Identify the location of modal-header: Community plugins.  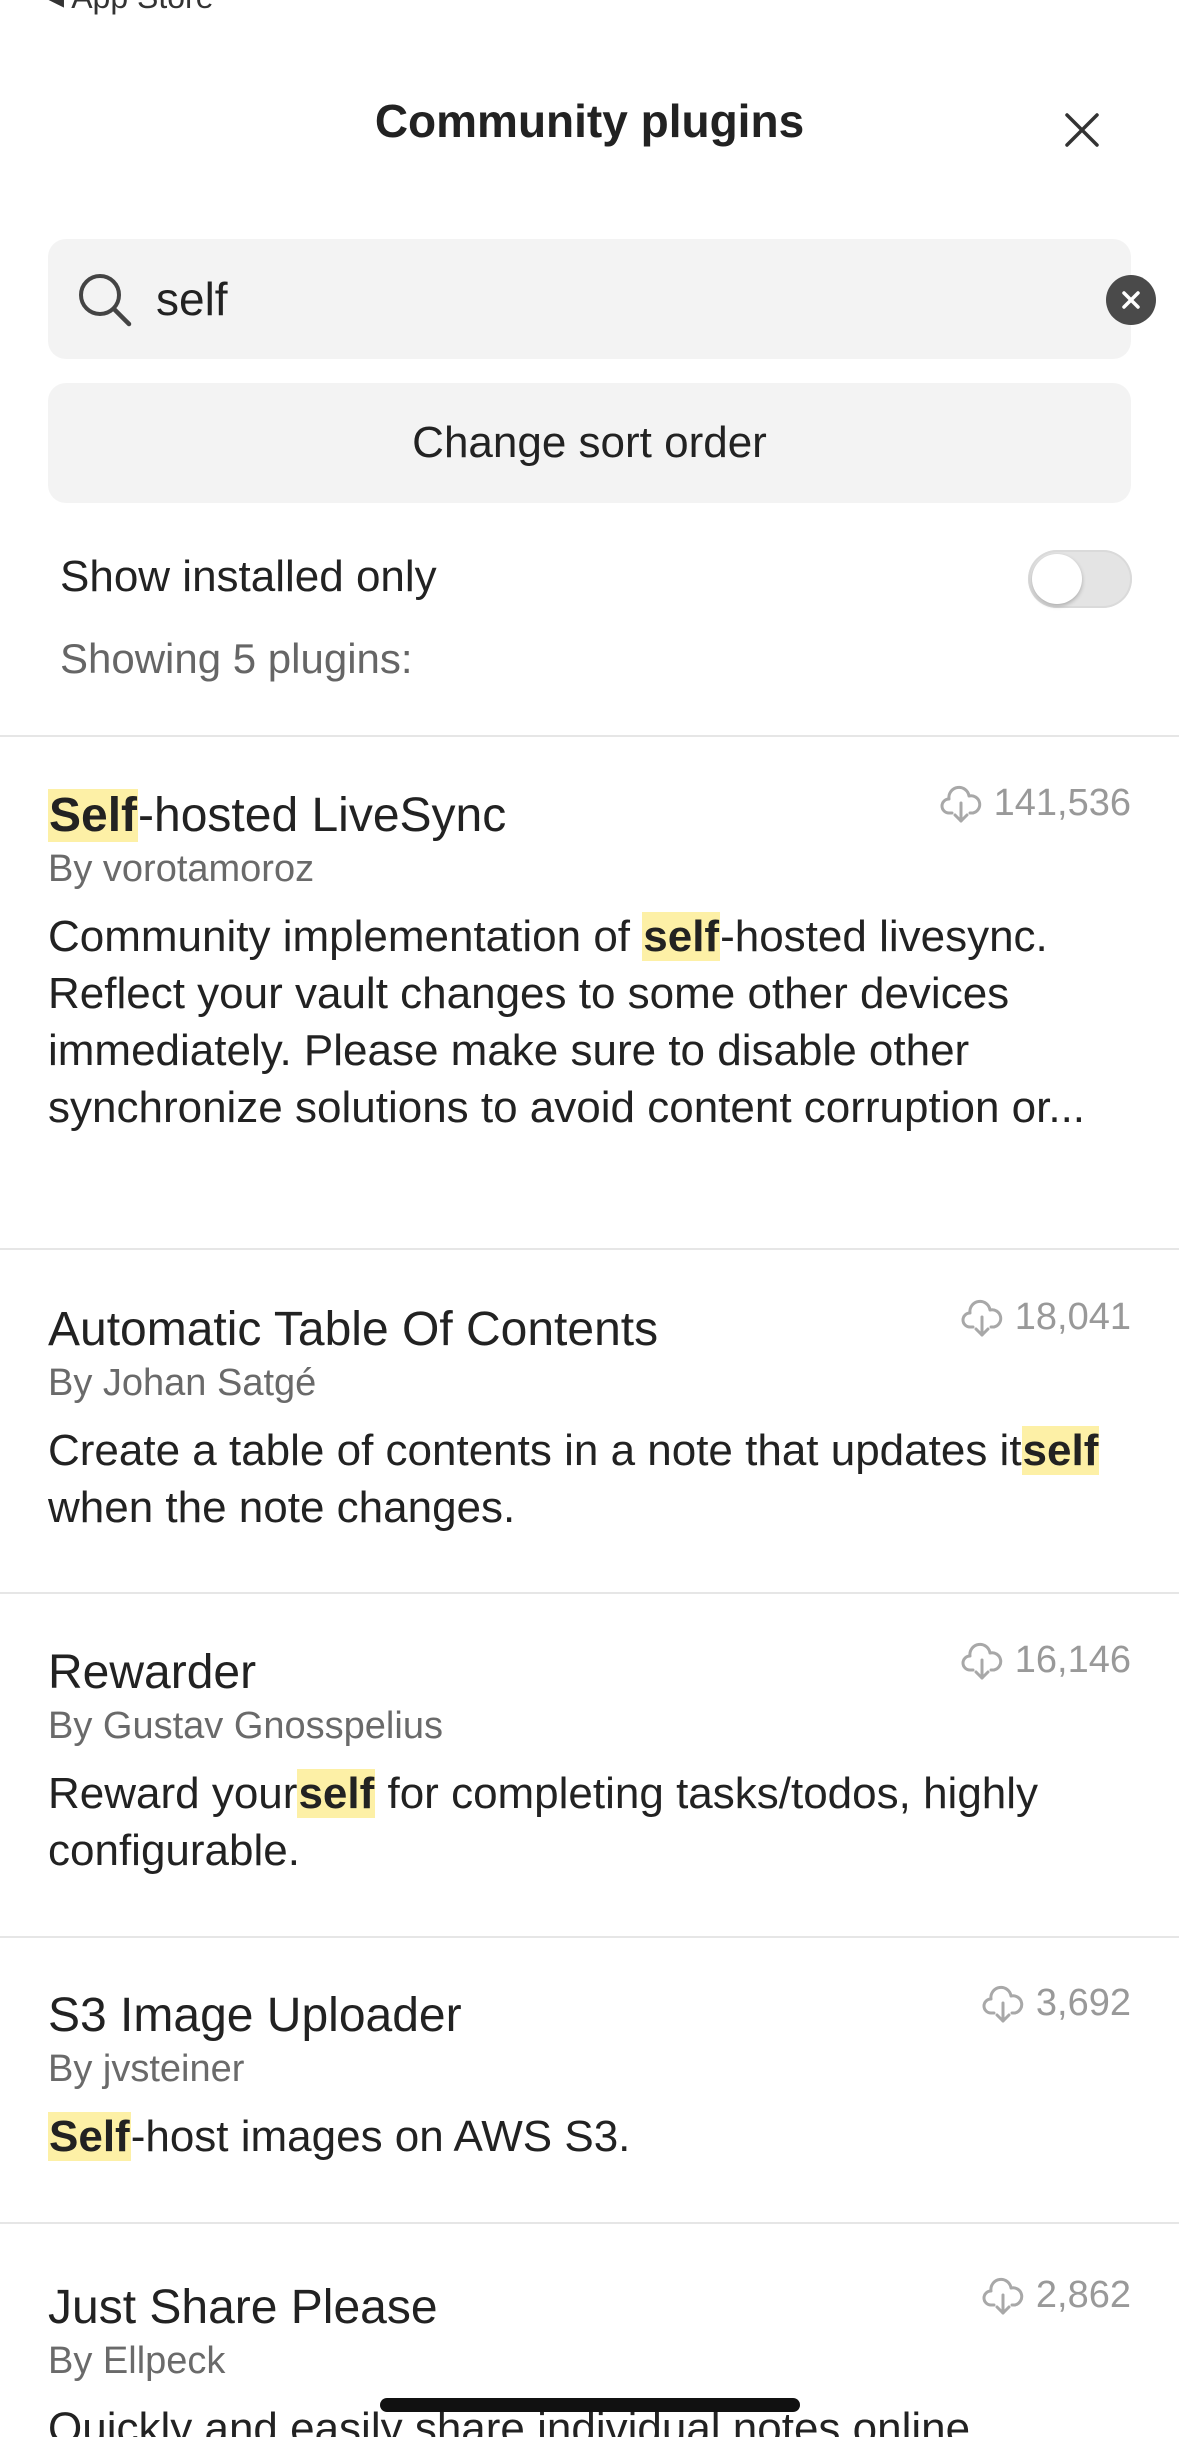
(589, 126).